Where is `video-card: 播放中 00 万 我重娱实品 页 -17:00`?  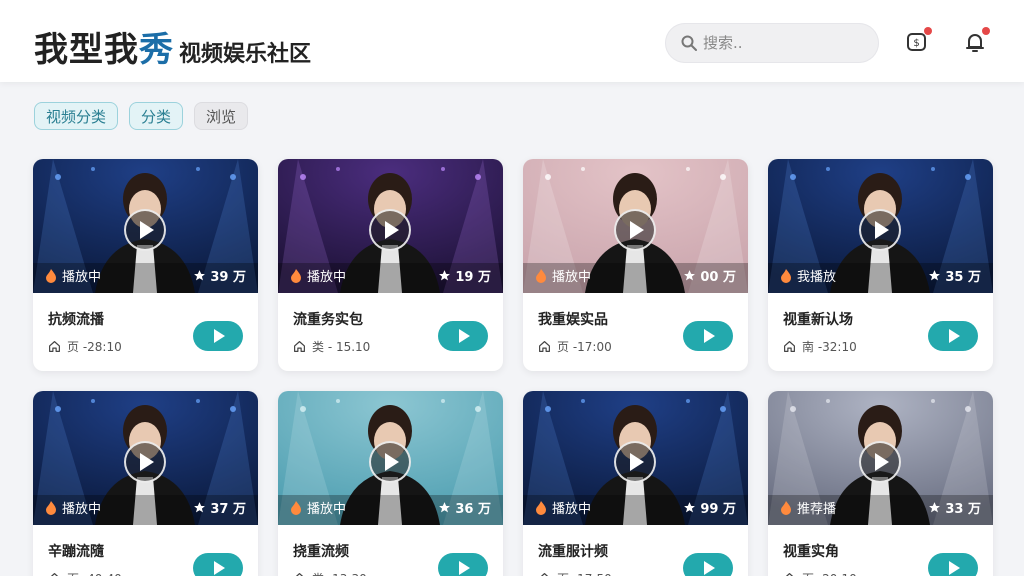
video-card: 播放中 00 万 我重娱实品 页 -17:00 is located at coordinates (635, 265).